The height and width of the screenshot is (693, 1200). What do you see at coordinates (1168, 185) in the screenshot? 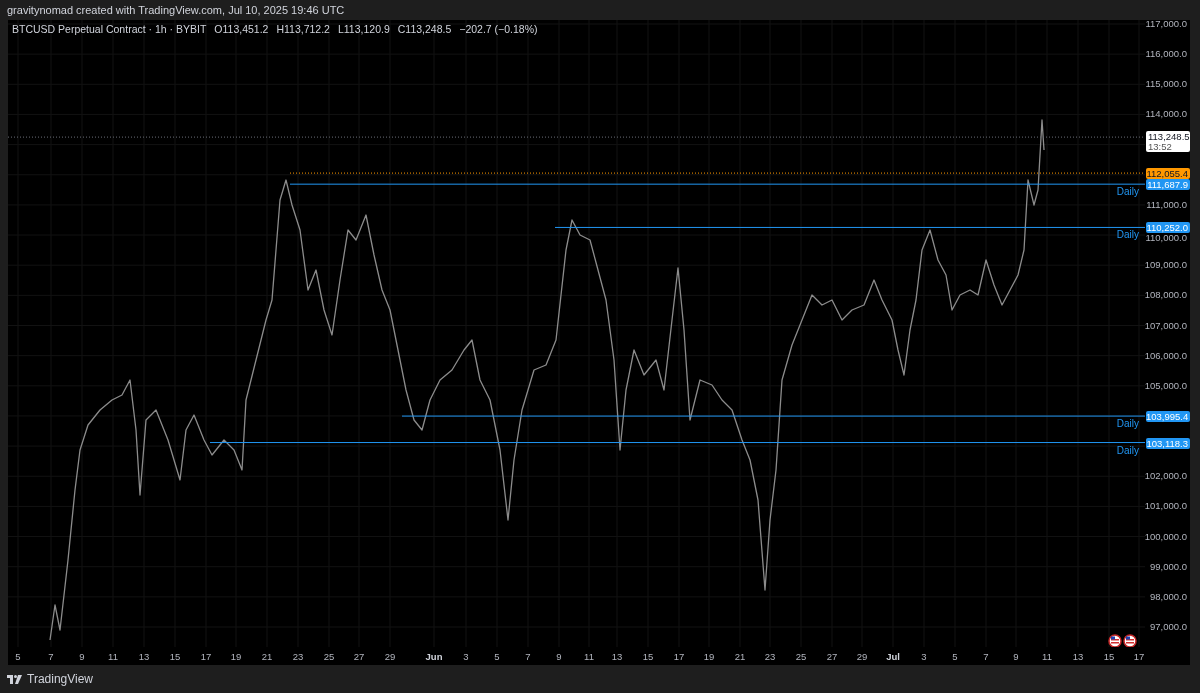
I see `price-tag: 111,687.9` at bounding box center [1168, 185].